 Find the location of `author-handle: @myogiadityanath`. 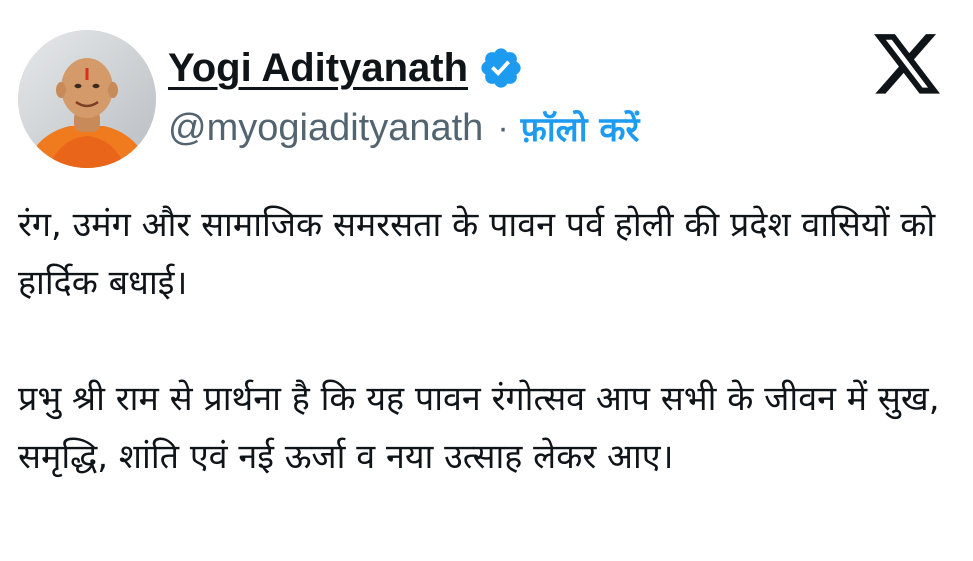

author-handle: @myogiadityanath is located at coordinates (325, 128).